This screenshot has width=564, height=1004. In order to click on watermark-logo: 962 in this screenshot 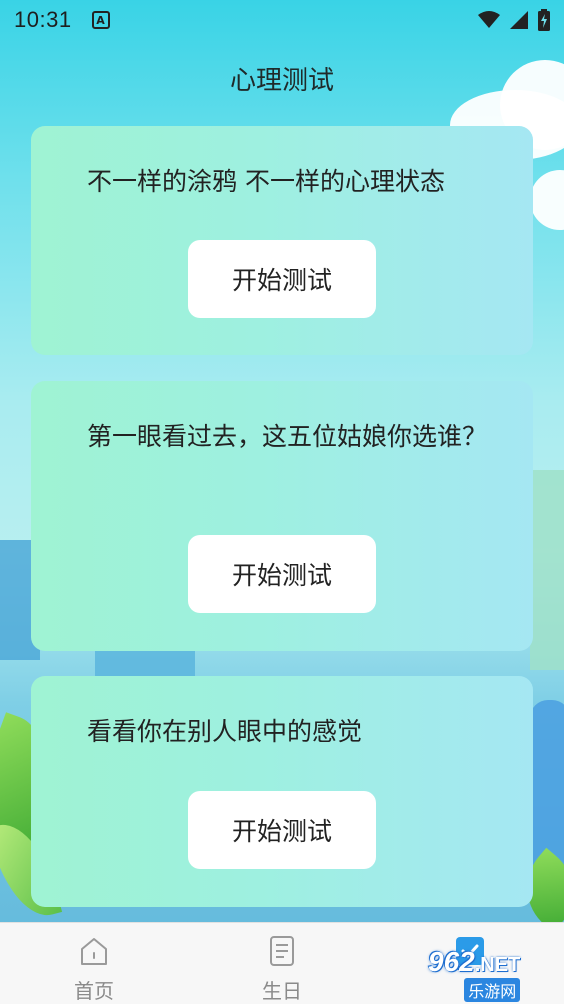, I will do `click(451, 961)`.